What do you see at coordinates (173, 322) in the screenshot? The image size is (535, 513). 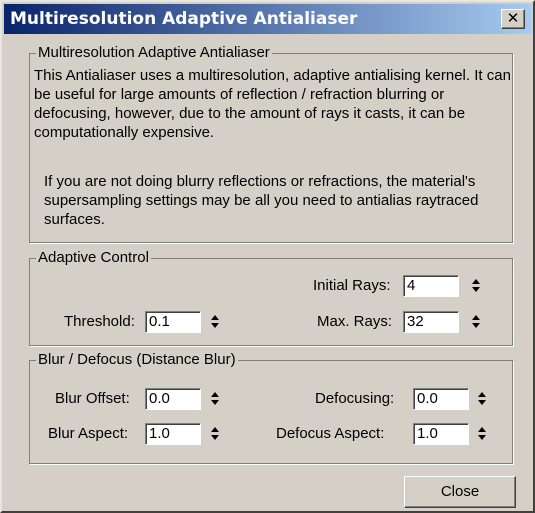 I see `threshold-input: 0.1` at bounding box center [173, 322].